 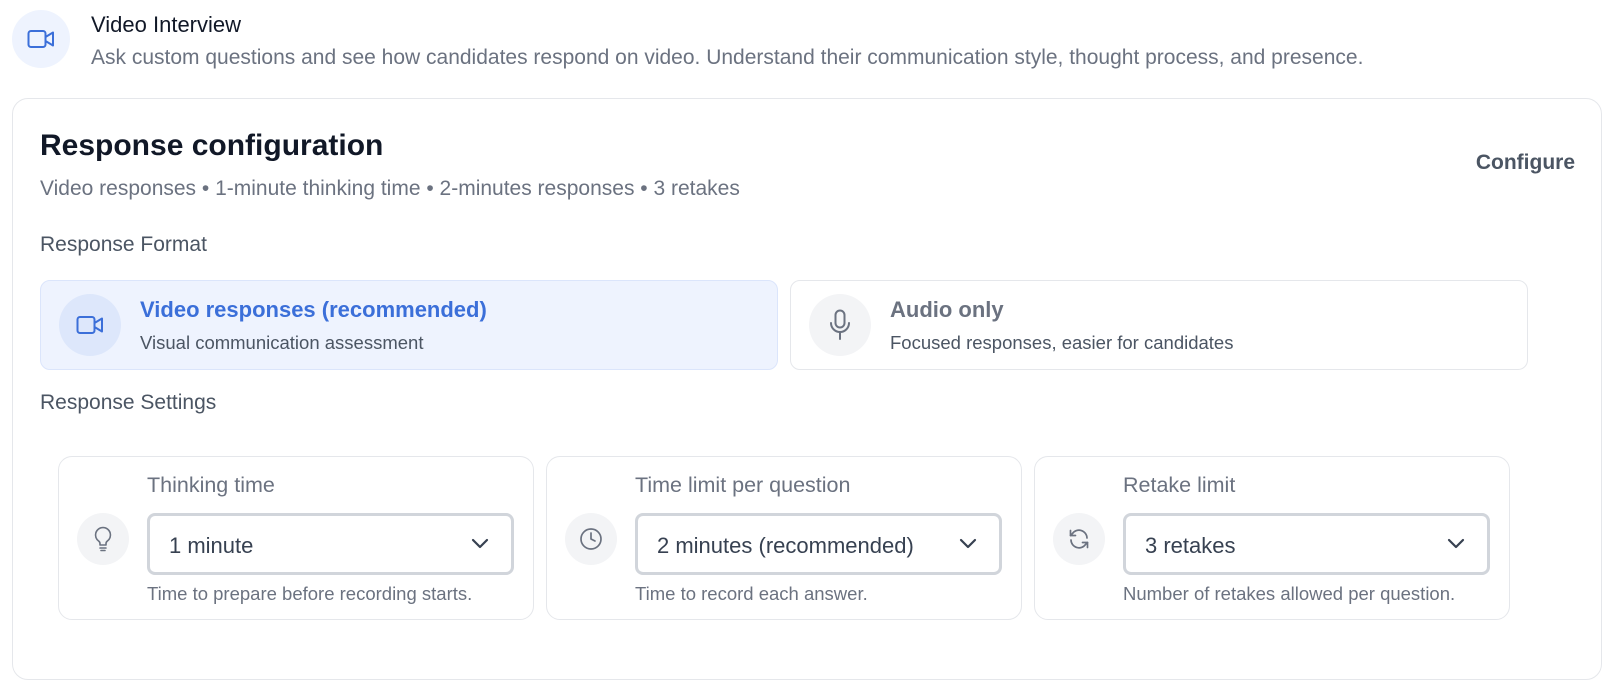 I want to click on select-value: 1 minute, so click(x=211, y=545).